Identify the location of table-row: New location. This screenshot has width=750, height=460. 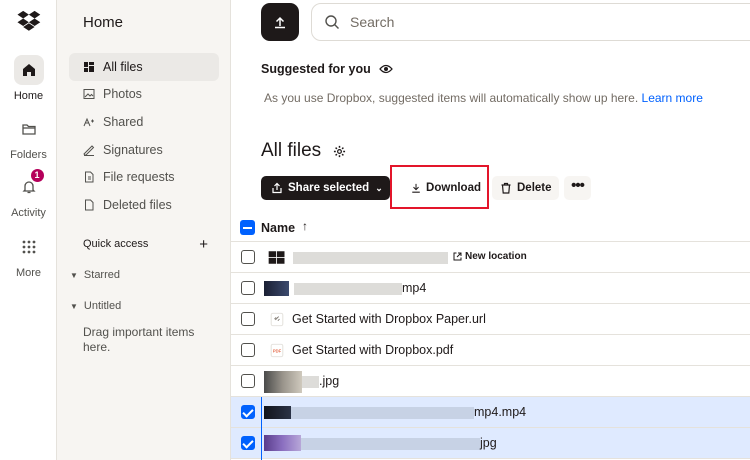
(490, 257).